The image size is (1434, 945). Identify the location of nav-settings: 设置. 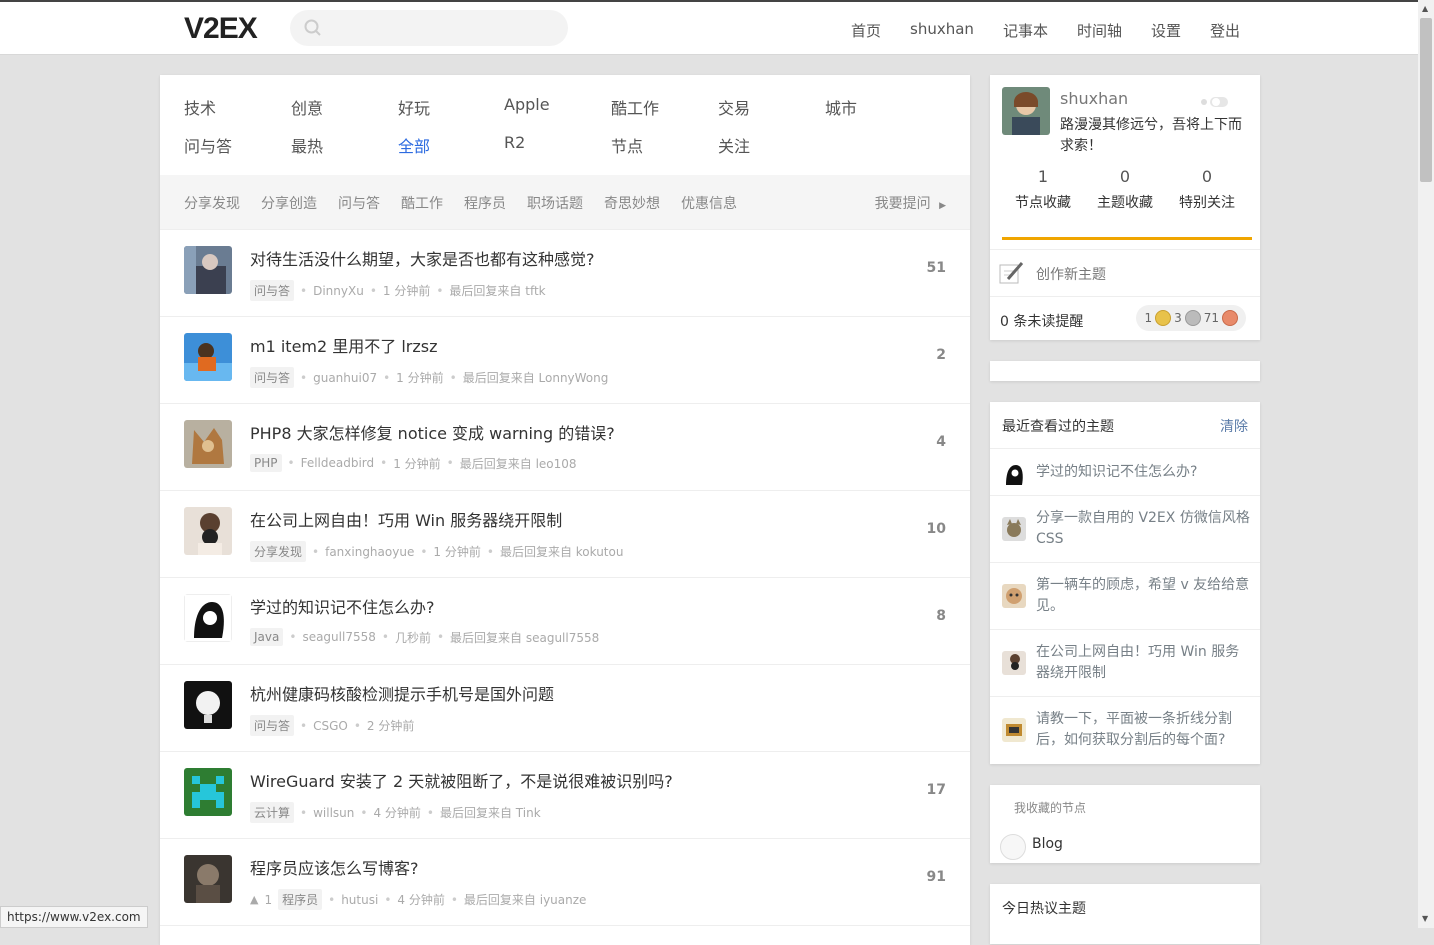
(1166, 30).